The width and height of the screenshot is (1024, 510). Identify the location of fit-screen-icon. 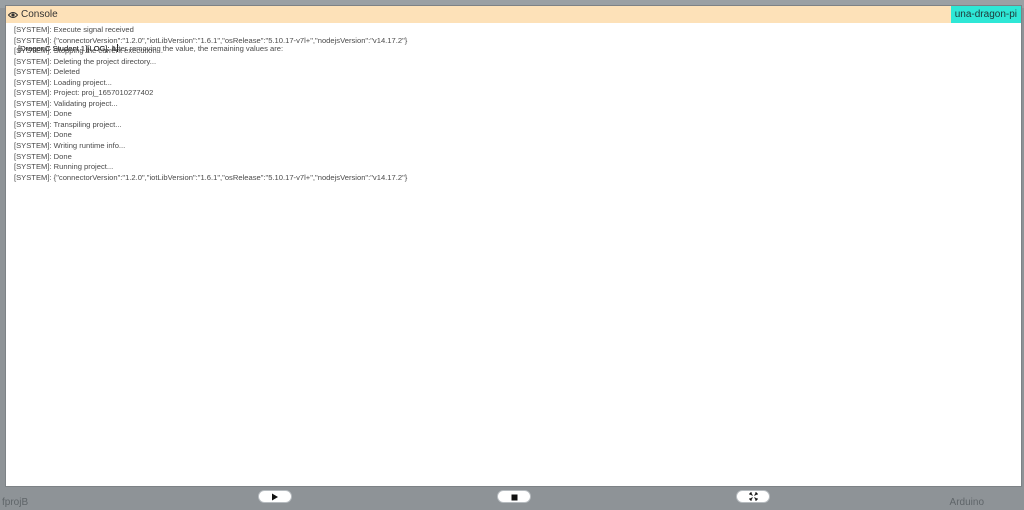
(753, 497).